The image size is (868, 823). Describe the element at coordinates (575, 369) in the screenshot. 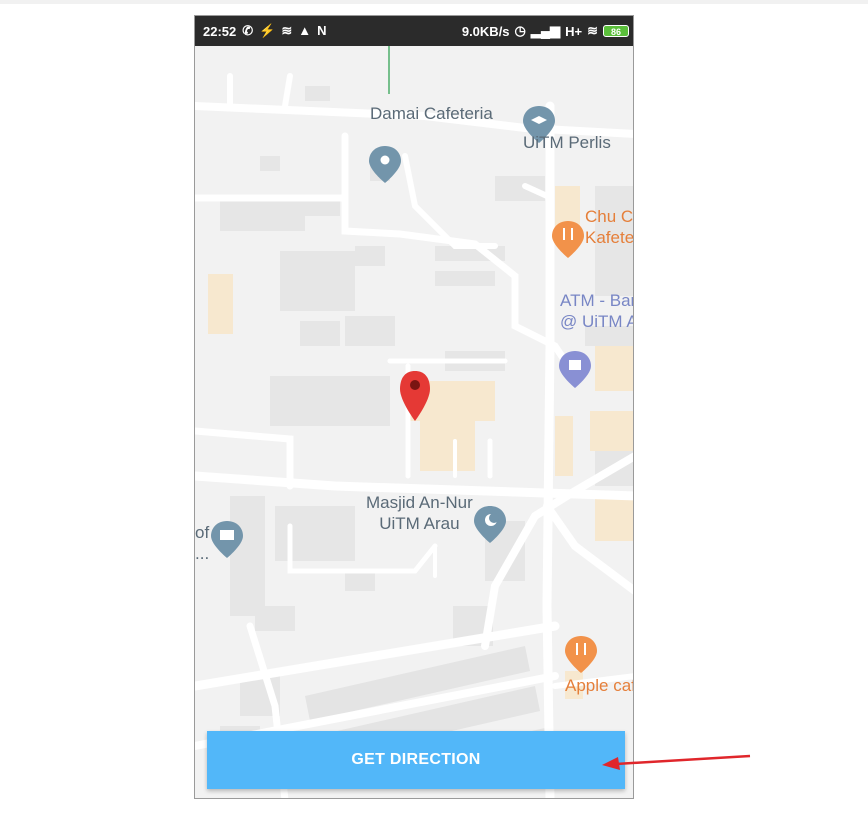

I see `atm-pin-icon` at that location.